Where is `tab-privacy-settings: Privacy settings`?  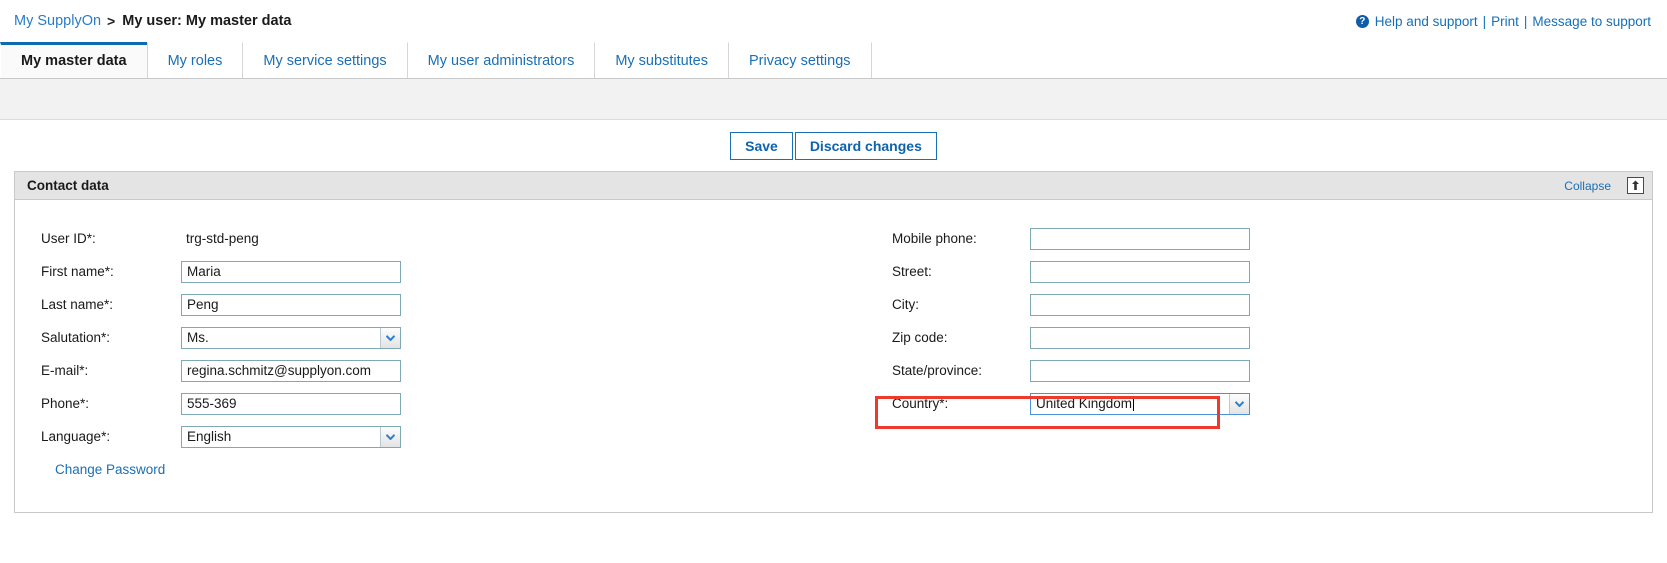
tab-privacy-settings: Privacy settings is located at coordinates (800, 60).